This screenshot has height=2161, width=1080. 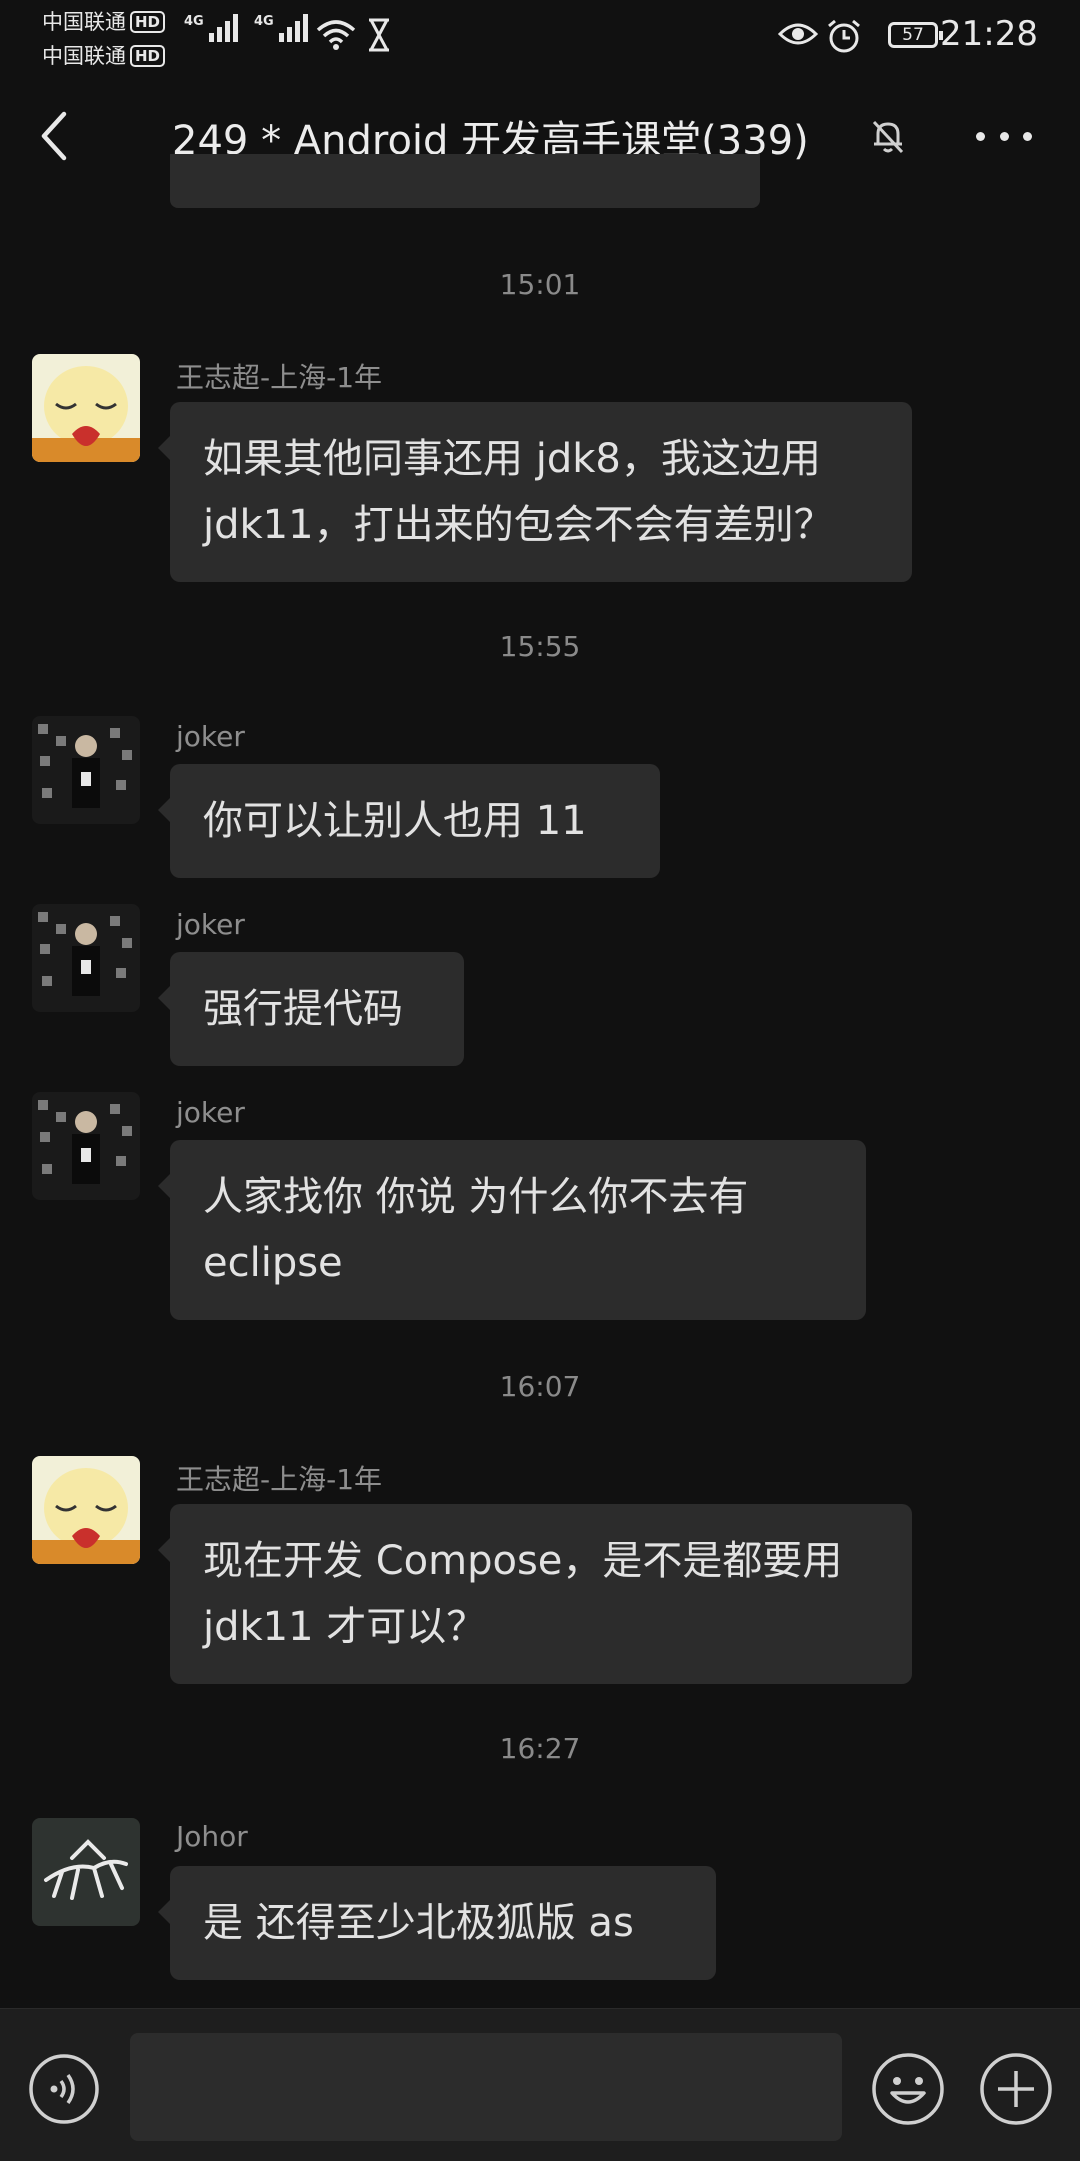 I want to click on timestamp: 15:01, so click(x=540, y=284).